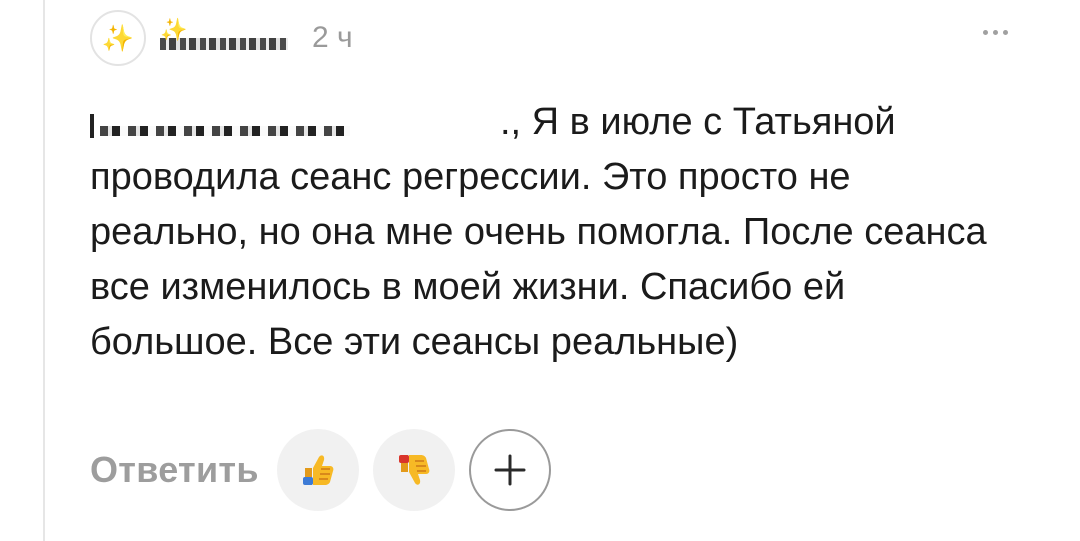 The image size is (1080, 541). What do you see at coordinates (224, 35) in the screenshot?
I see `username: ✨` at bounding box center [224, 35].